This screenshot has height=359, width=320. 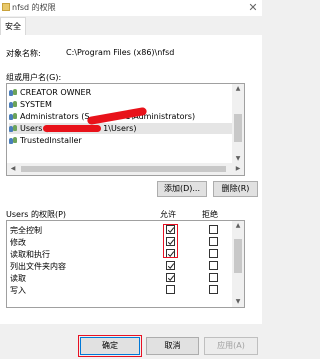 I want to click on scroll-right-icon: ▶, so click(x=238, y=169).